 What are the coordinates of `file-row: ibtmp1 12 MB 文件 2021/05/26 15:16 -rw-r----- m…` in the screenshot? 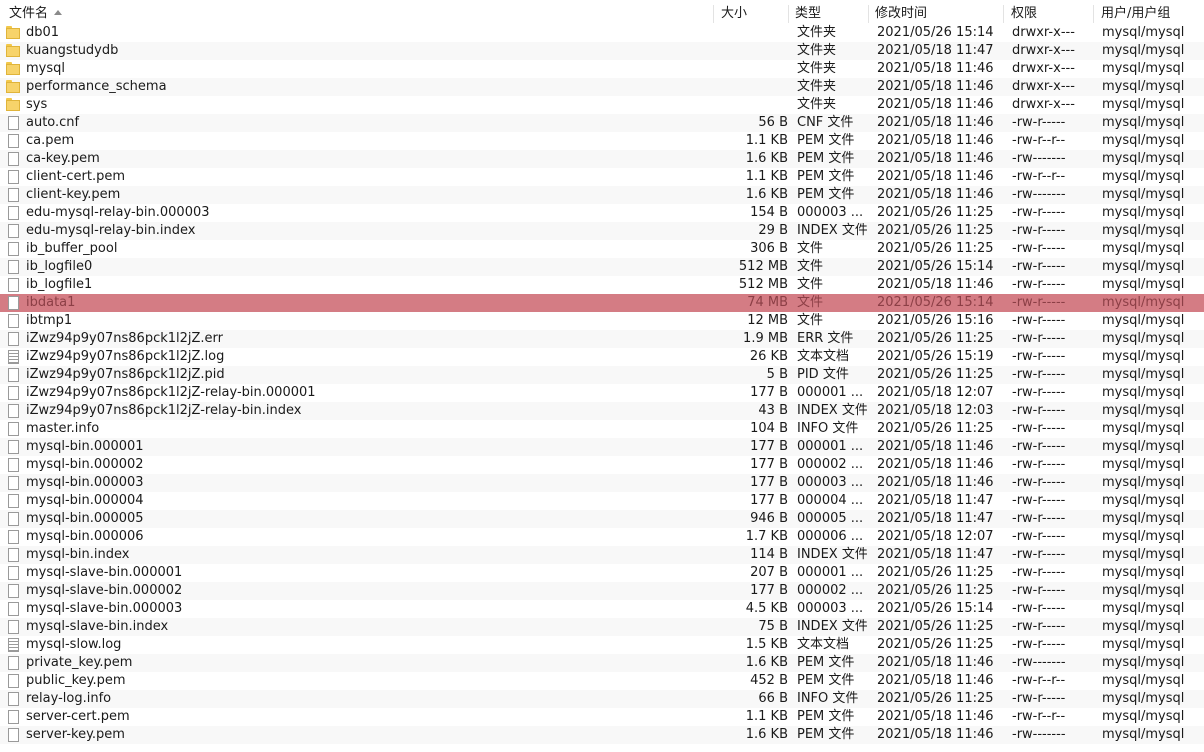 It's located at (602, 321).